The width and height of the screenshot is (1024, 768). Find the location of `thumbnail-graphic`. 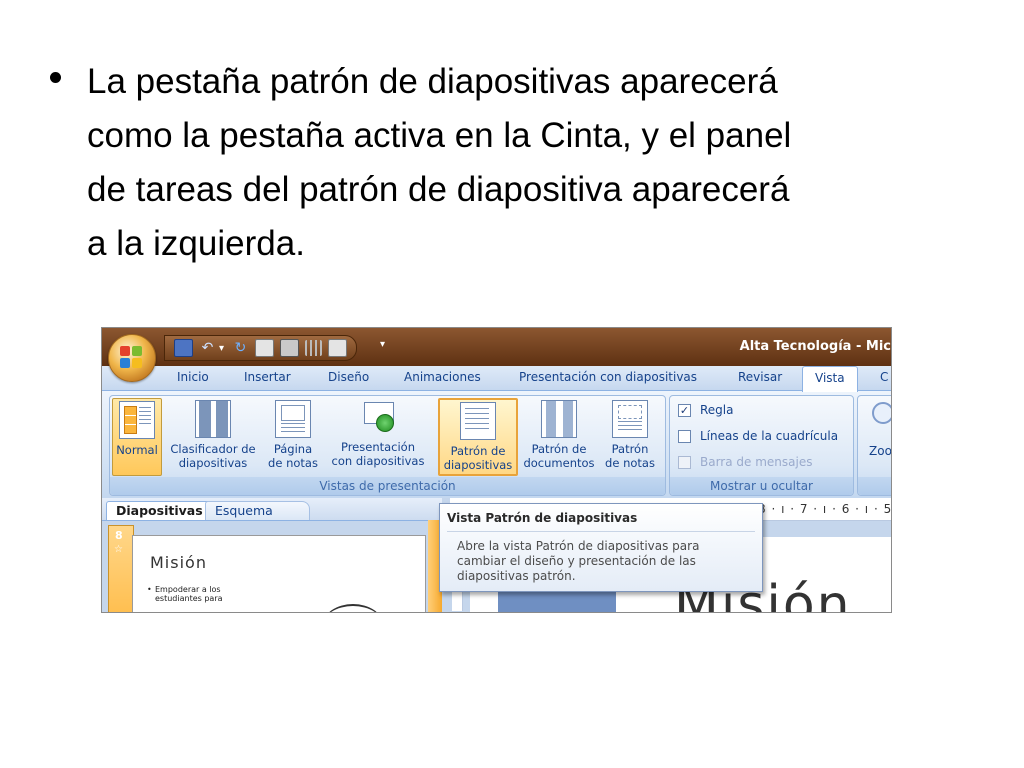

thumbnail-graphic is located at coordinates (353, 608).